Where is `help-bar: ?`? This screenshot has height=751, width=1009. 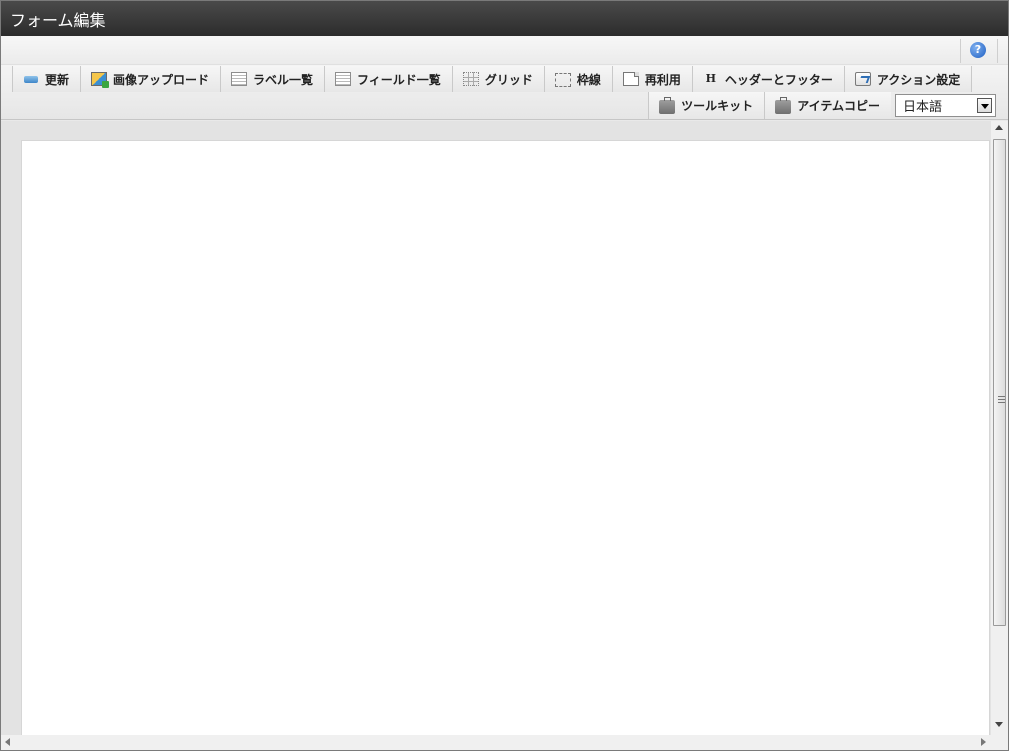 help-bar: ? is located at coordinates (504, 50).